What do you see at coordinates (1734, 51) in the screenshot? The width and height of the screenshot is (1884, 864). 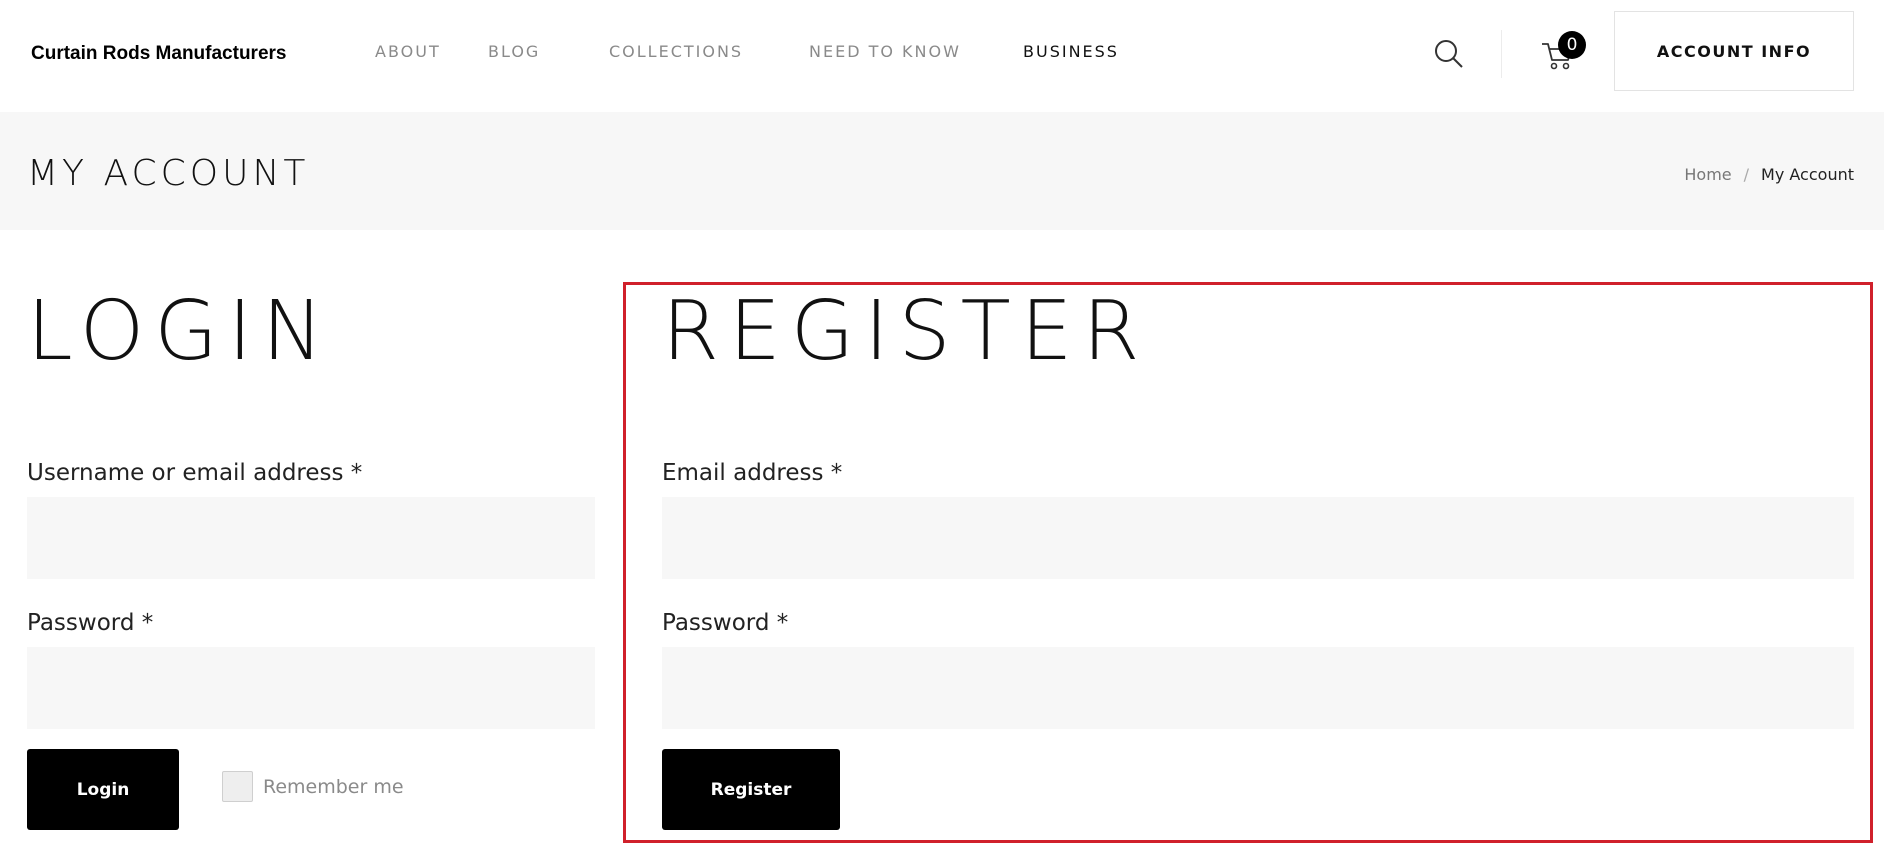 I see `account-info-button: ACCOUNT INFO` at bounding box center [1734, 51].